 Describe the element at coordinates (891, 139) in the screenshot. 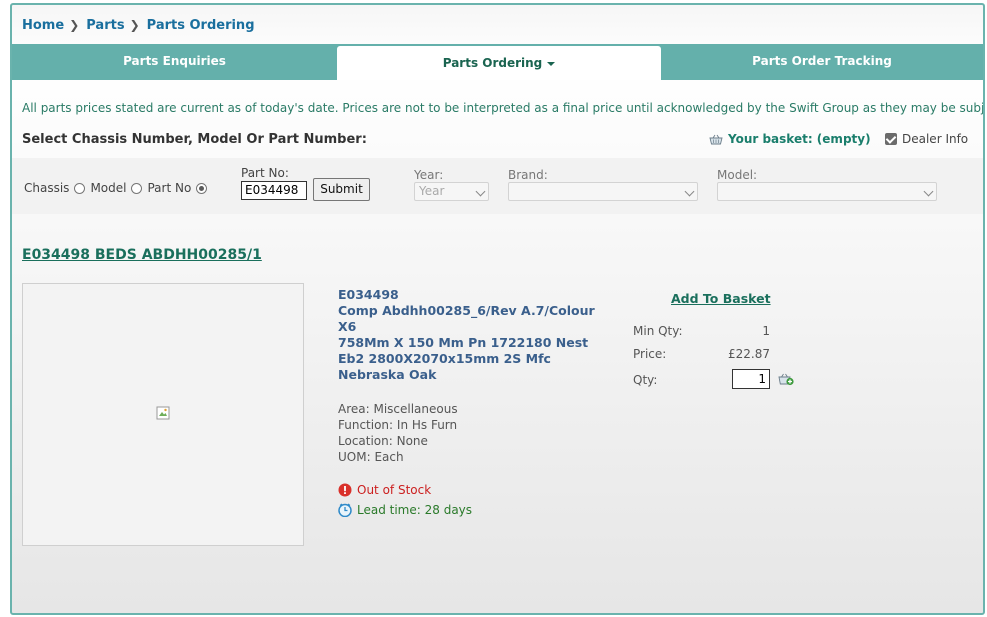

I see `dealer-info-checkbox` at that location.